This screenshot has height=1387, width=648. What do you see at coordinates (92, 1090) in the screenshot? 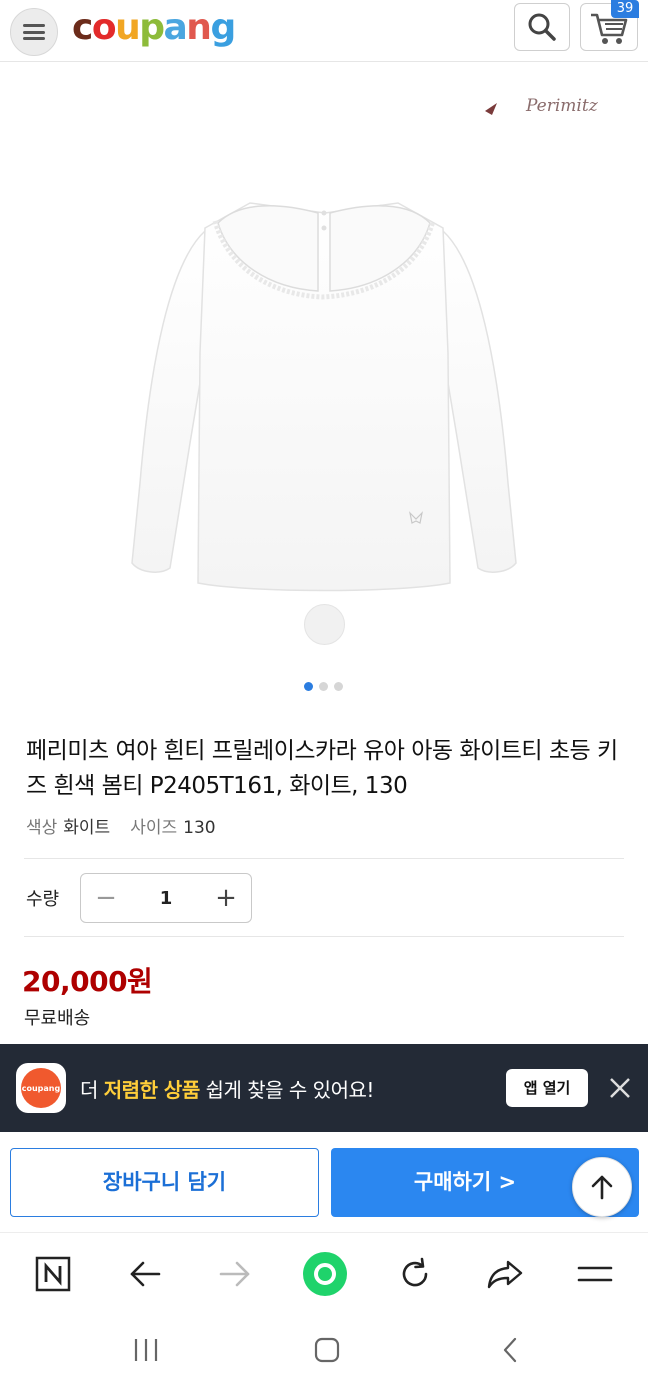
I see `banner-text-before: 더` at bounding box center [92, 1090].